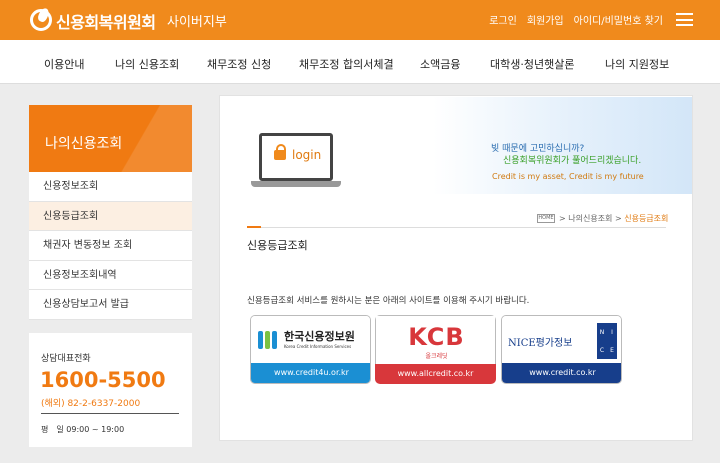 This screenshot has height=463, width=720. I want to click on kcis-name-en: Korea Credit Information Services, so click(318, 346).